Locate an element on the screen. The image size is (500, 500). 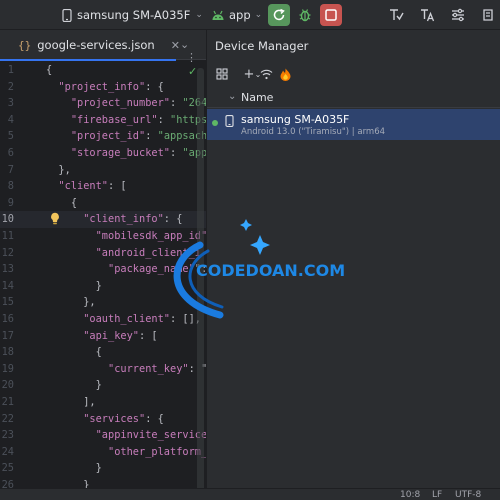
apply-changes-icon is located at coordinates (397, 15).